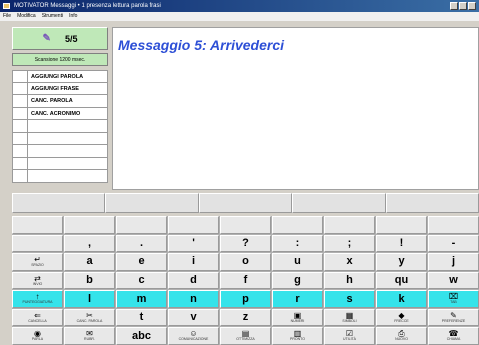  I want to click on key-:: :, so click(297, 243).